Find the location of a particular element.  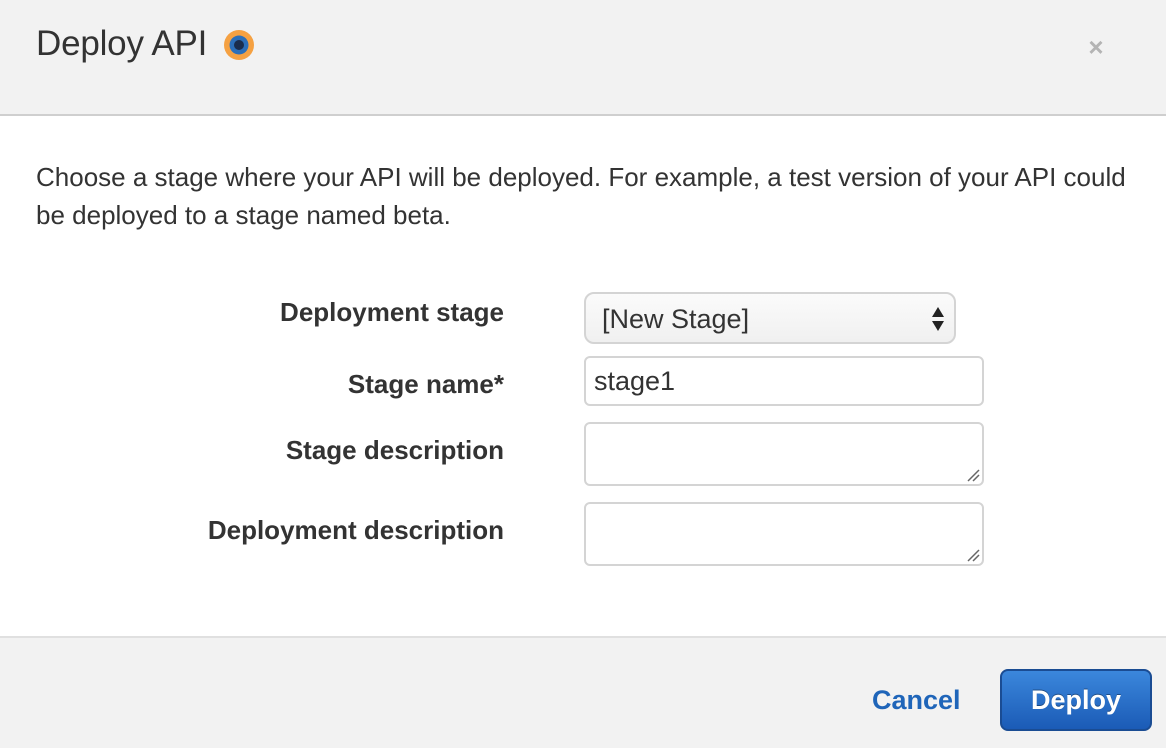

stage-name-input is located at coordinates (784, 381).